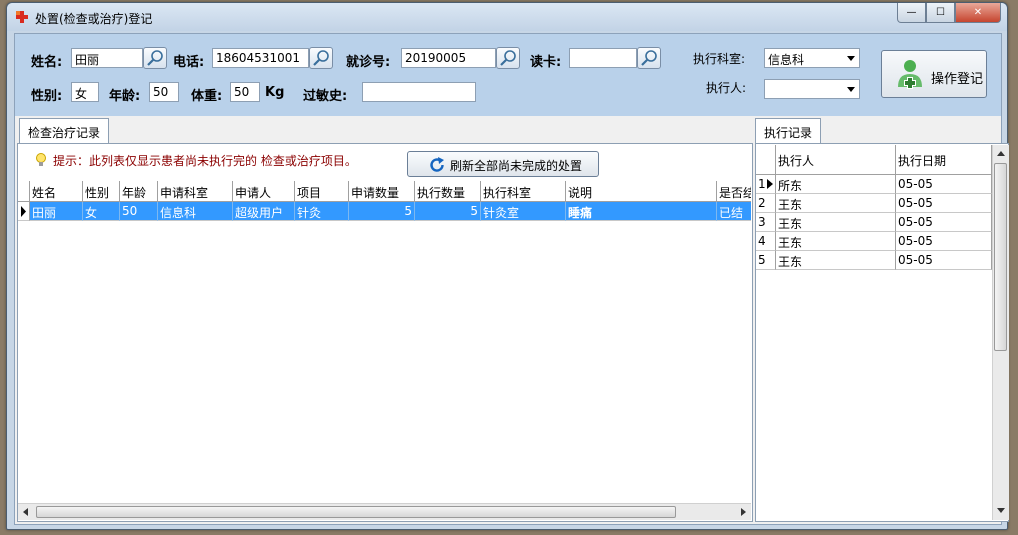 This screenshot has height=535, width=1018. I want to click on window-controls: — ☐ ✕, so click(949, 13).